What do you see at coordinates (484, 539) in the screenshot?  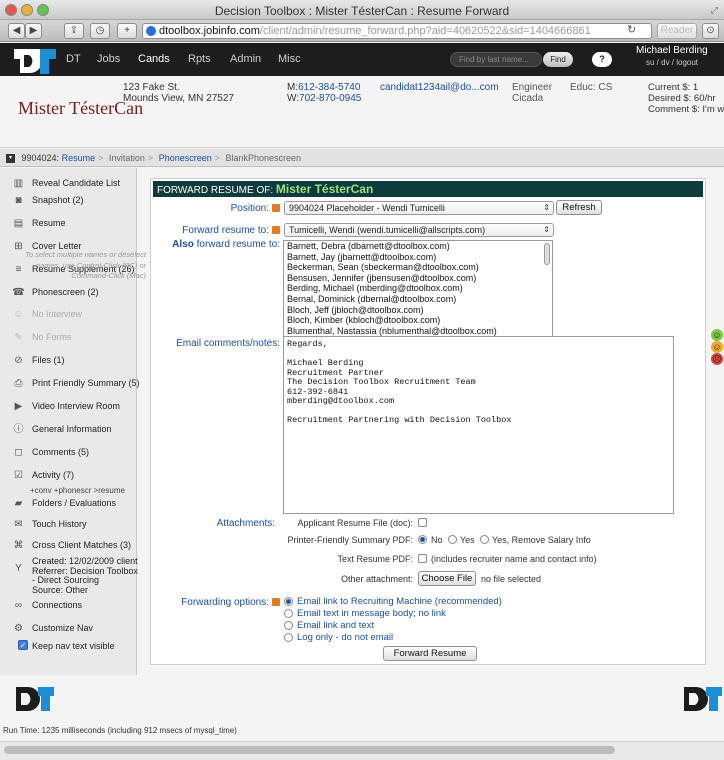 I see `pf-yes-remove-radio` at bounding box center [484, 539].